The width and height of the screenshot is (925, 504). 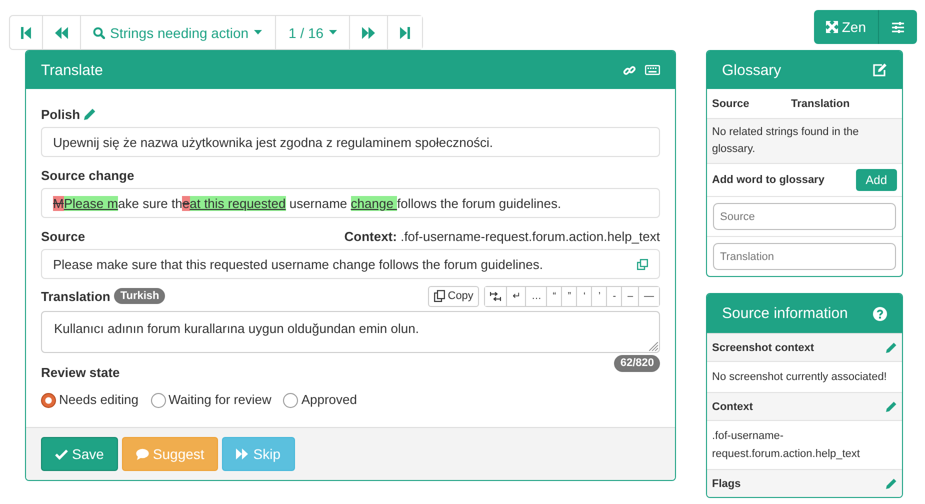 I want to click on radio-option: Waiting for review, so click(x=211, y=399).